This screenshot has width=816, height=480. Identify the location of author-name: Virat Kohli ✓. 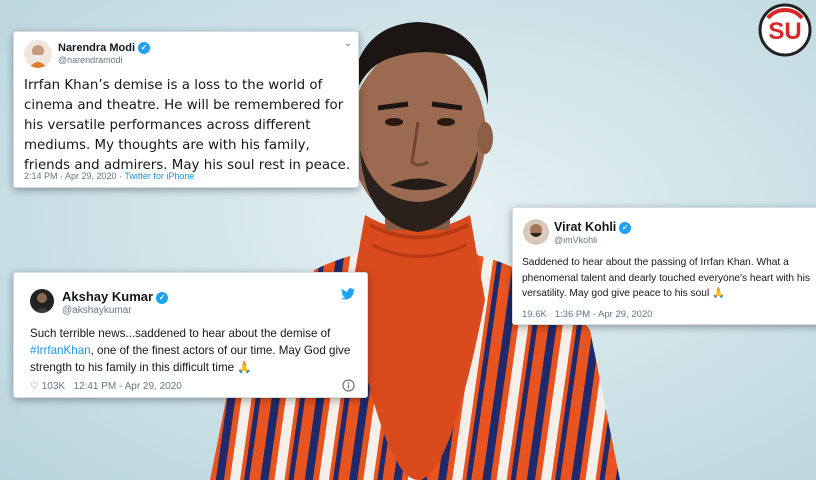
(593, 227).